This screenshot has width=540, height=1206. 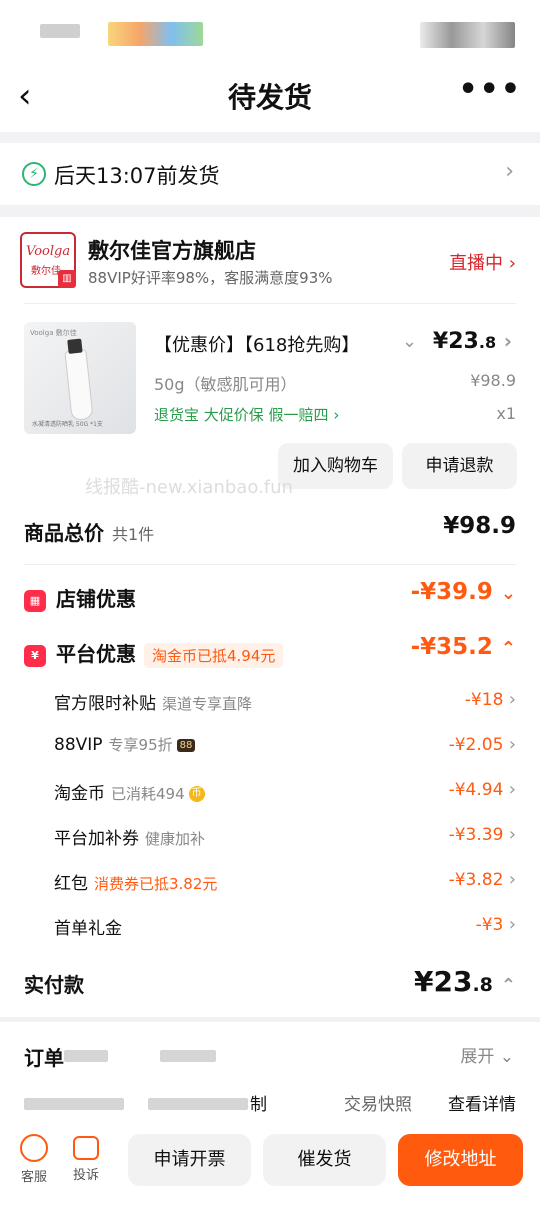 What do you see at coordinates (451, 592) in the screenshot?
I see `shop-discount-amount: -¥39.9` at bounding box center [451, 592].